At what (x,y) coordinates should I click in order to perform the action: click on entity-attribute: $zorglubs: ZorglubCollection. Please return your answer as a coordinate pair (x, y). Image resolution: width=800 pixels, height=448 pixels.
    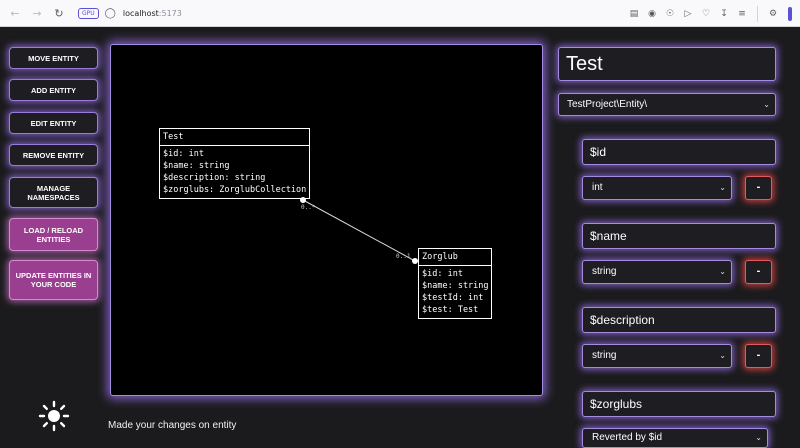
    Looking at the image, I should click on (235, 190).